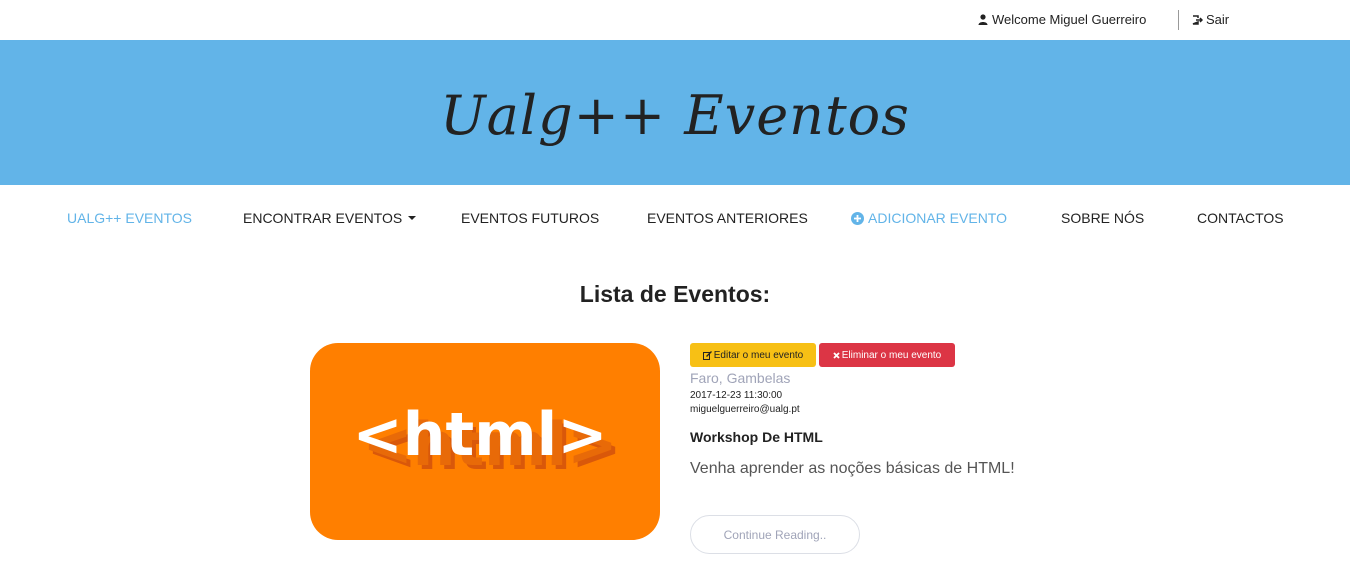  What do you see at coordinates (736, 395) in the screenshot?
I see `event-datetime: 2017-12-23 11:30:00` at bounding box center [736, 395].